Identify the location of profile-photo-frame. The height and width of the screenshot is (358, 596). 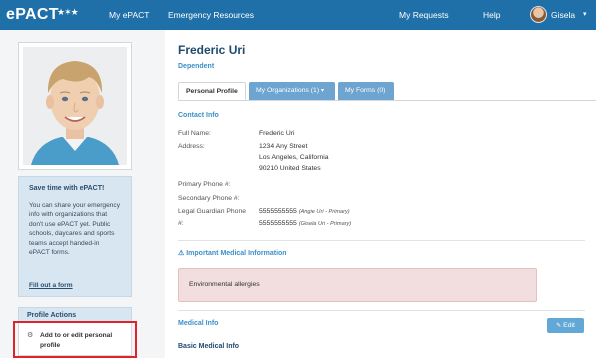
(75, 106).